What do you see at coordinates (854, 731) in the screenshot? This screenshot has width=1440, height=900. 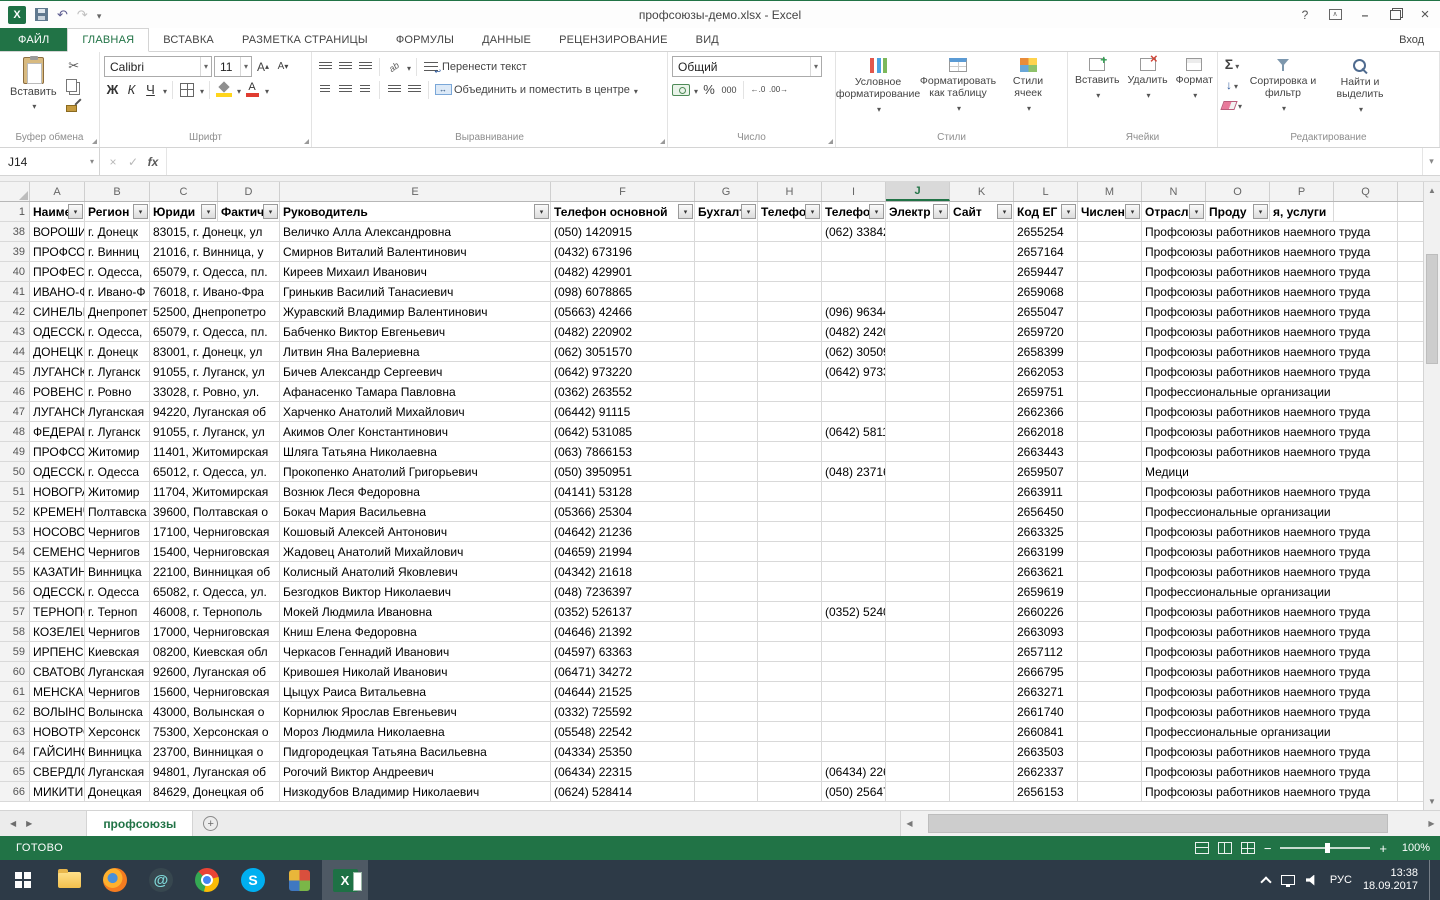 I see `cell-I63` at bounding box center [854, 731].